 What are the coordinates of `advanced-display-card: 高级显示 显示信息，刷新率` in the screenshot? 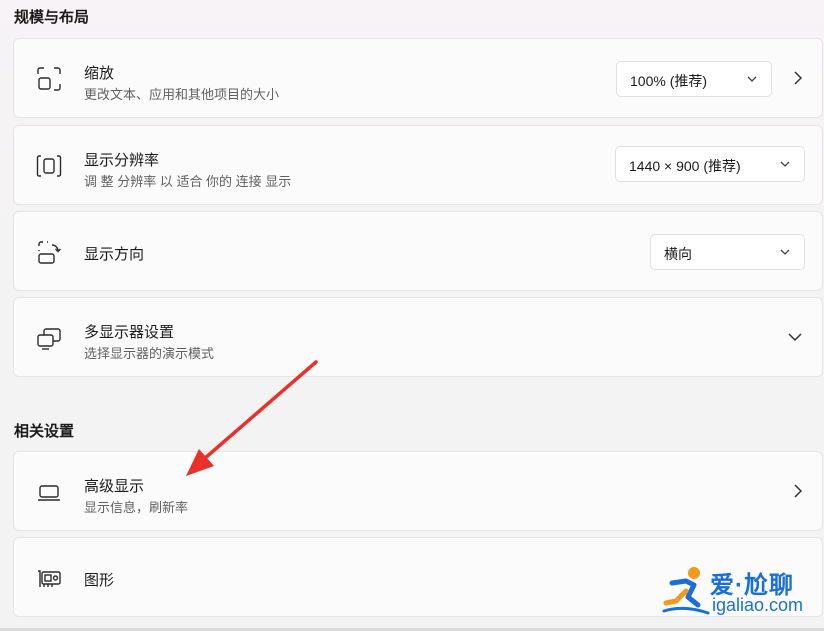 It's located at (418, 491).